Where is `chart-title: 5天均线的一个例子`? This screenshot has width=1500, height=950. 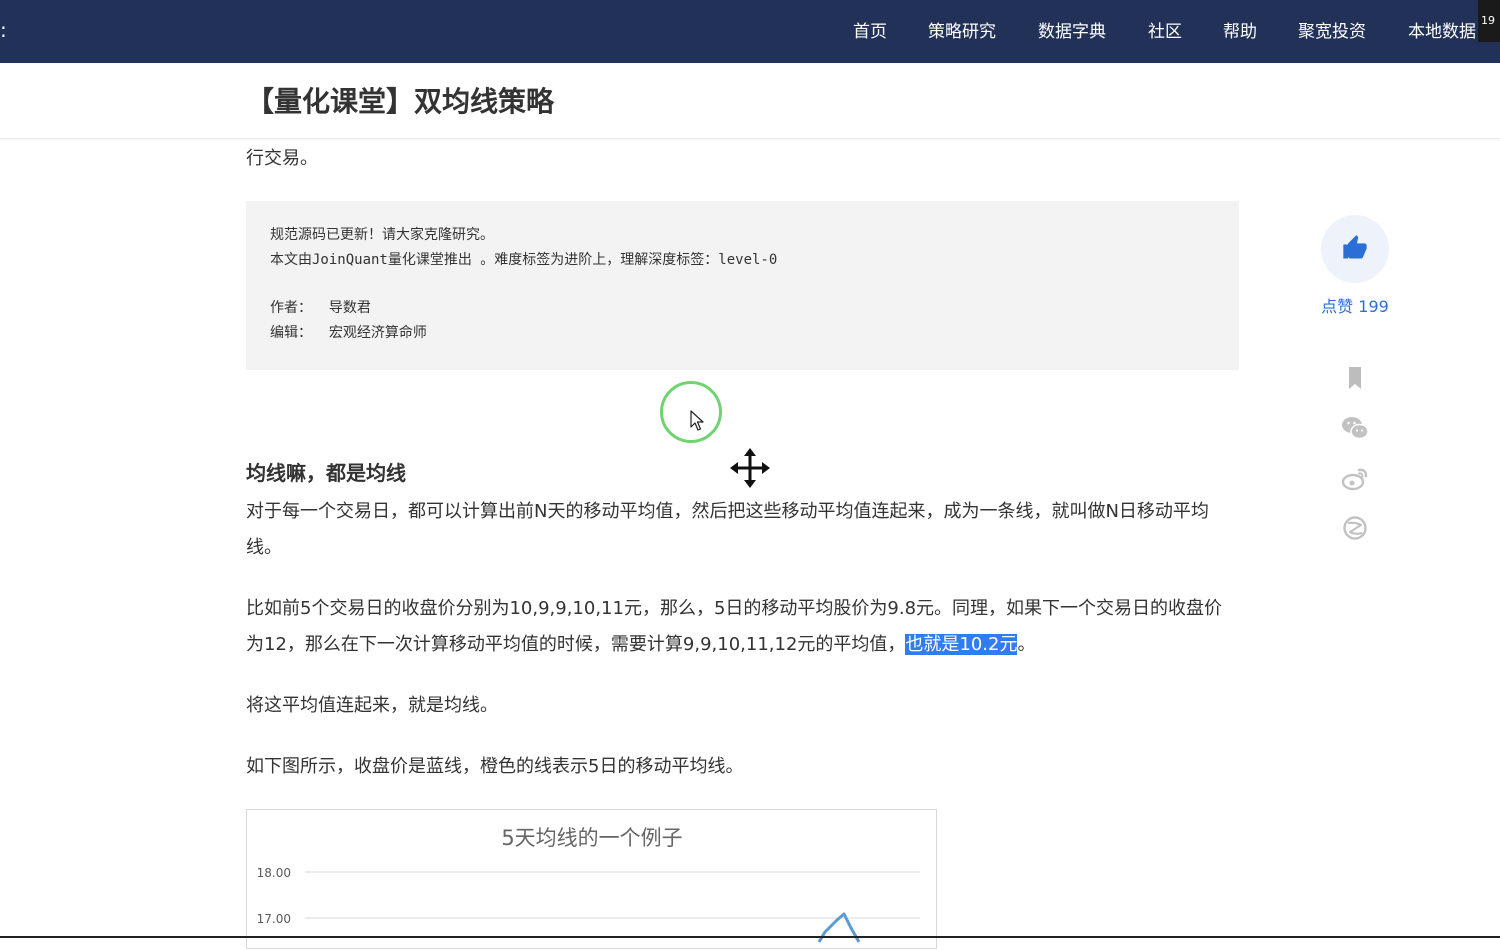
chart-title: 5天均线的一个例子 is located at coordinates (591, 838).